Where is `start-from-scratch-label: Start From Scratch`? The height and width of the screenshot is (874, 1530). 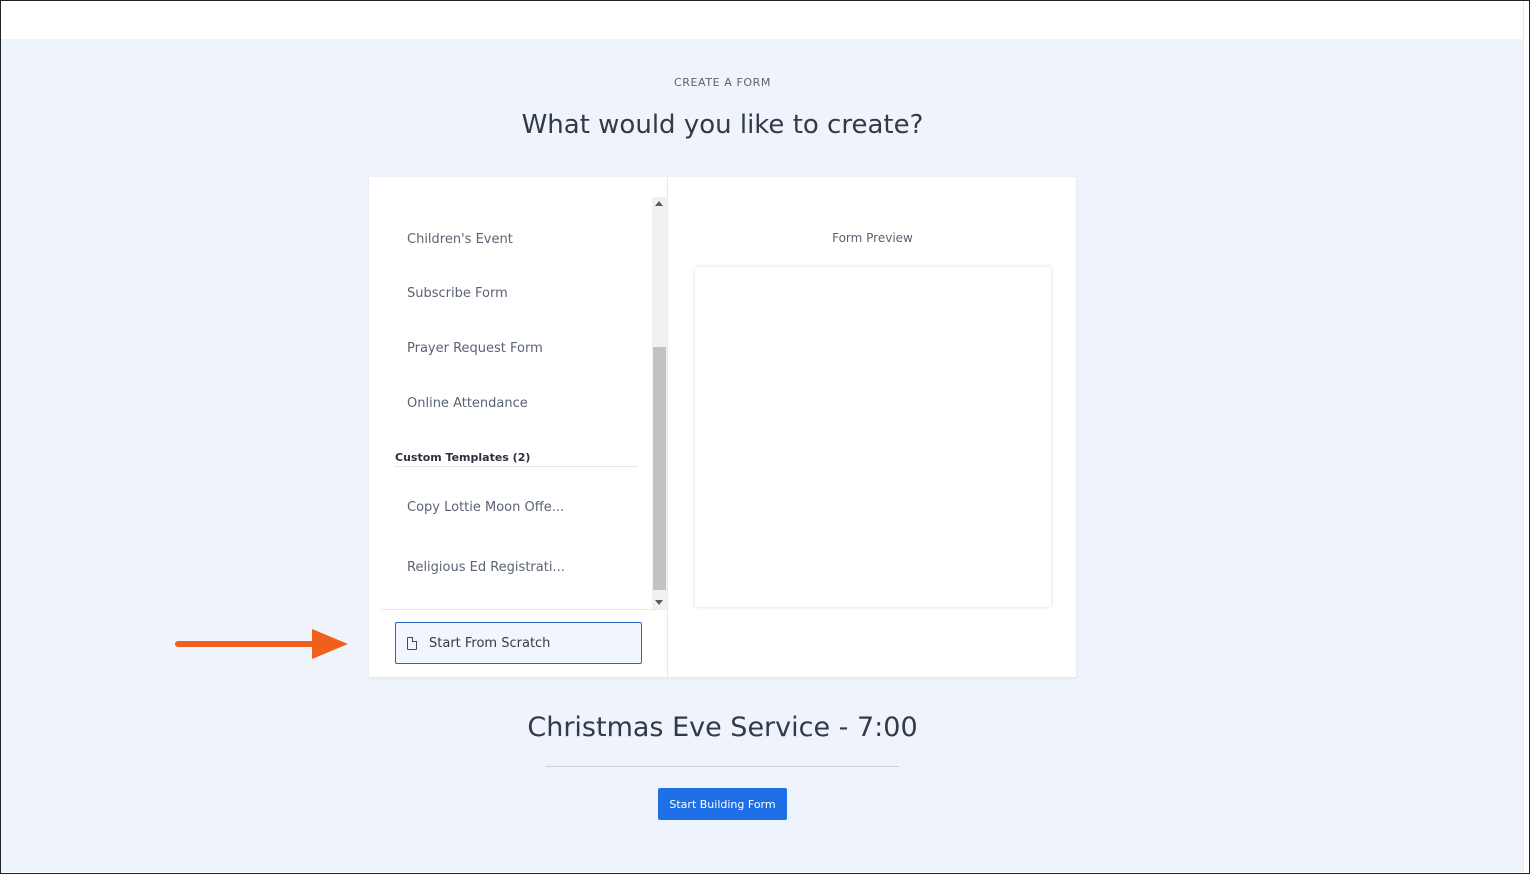
start-from-scratch-label: Start From Scratch is located at coordinates (490, 643).